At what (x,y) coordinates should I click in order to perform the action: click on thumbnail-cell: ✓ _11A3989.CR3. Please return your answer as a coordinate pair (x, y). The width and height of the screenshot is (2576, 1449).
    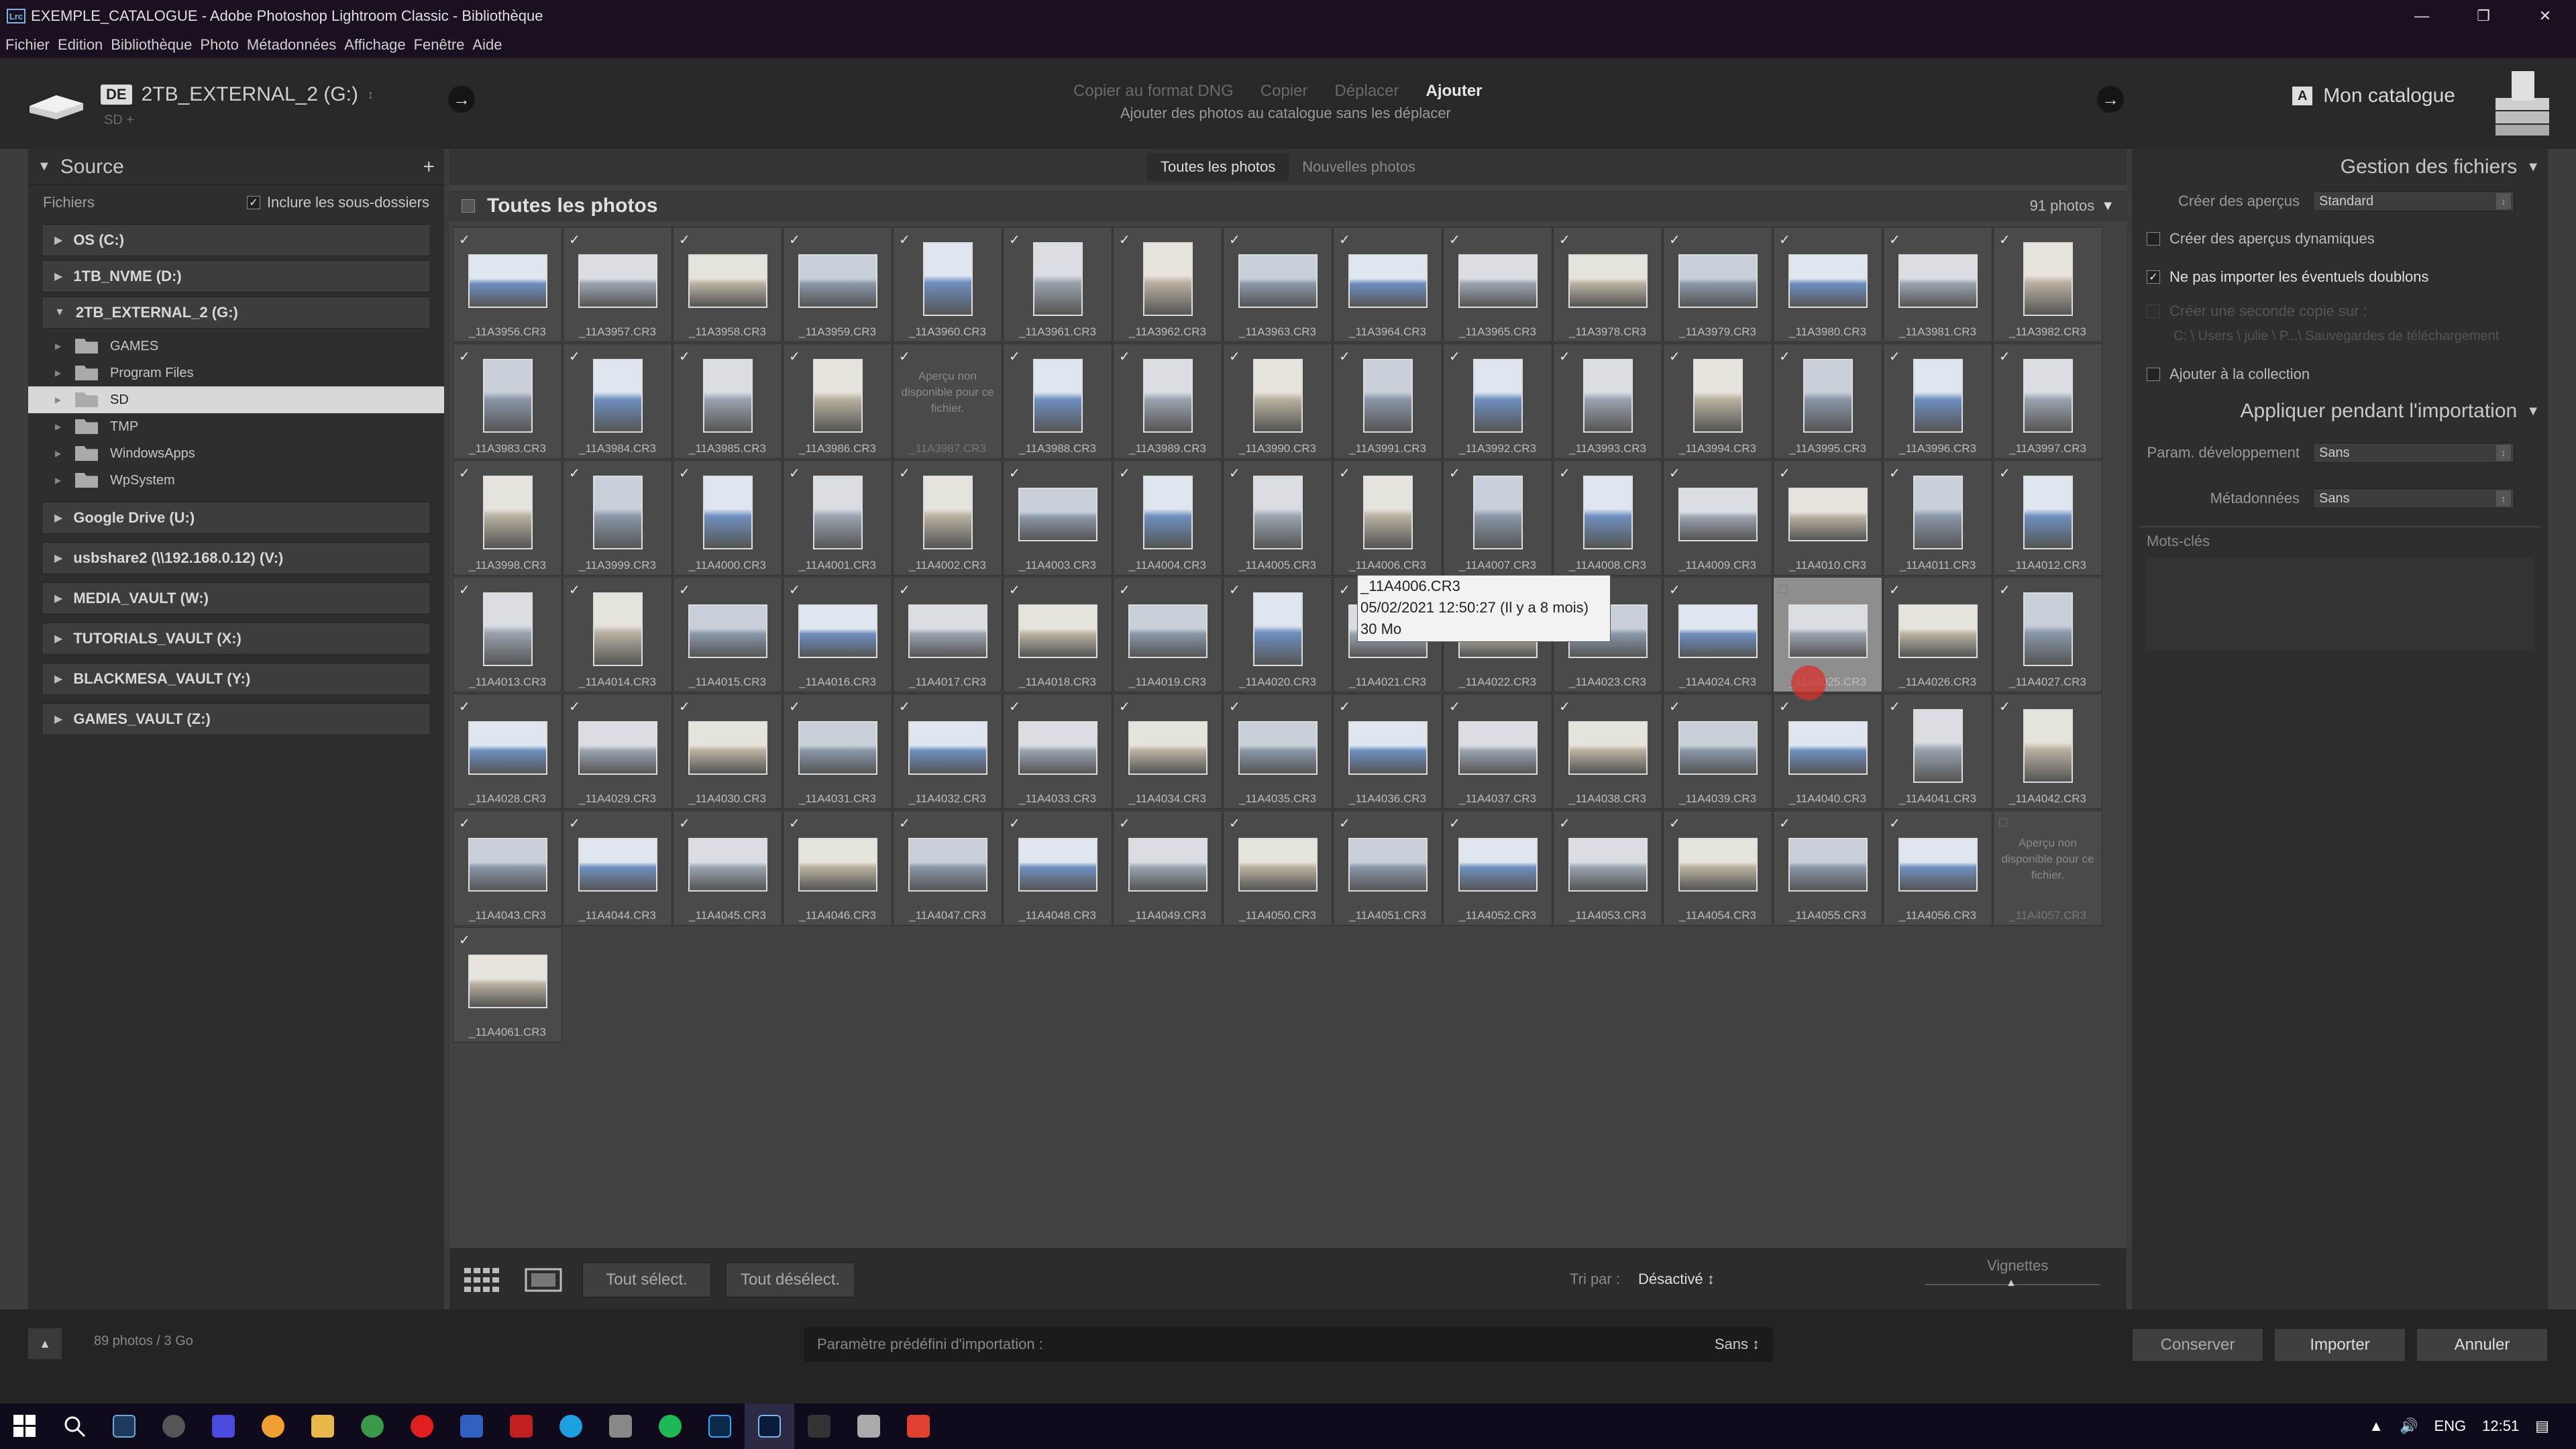
    Looking at the image, I should click on (1167, 401).